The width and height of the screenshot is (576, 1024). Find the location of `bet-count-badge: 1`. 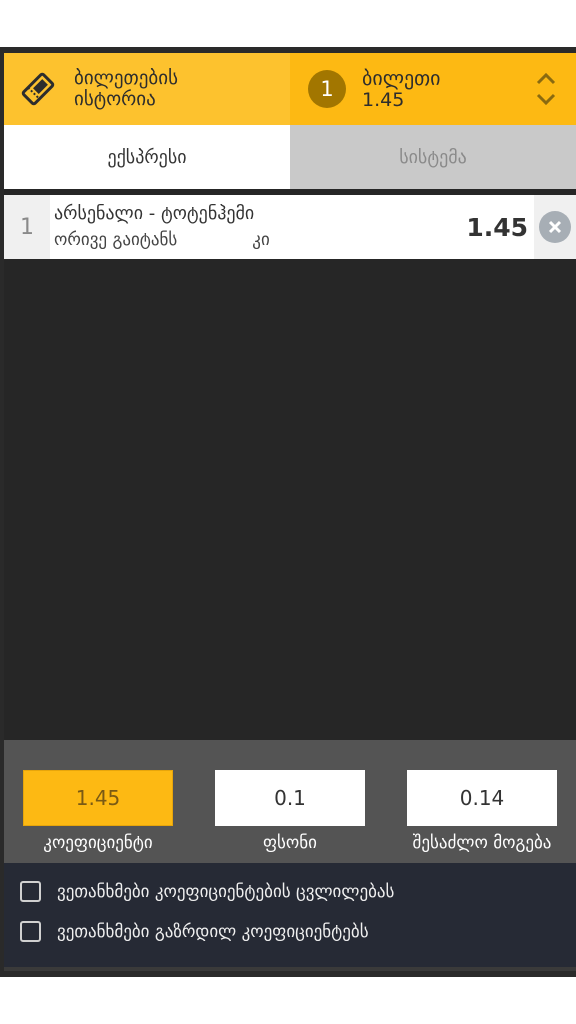

bet-count-badge: 1 is located at coordinates (327, 89).